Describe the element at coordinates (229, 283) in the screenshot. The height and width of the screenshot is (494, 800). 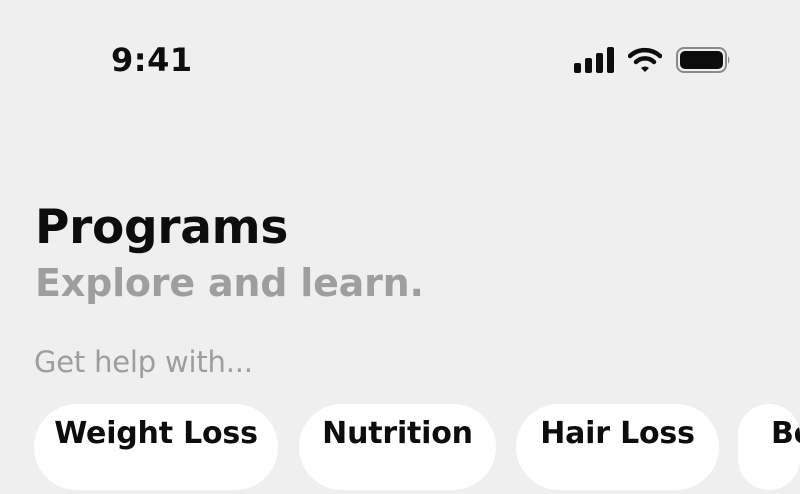
I see `page-subtitle: Explore and learn.` at that location.